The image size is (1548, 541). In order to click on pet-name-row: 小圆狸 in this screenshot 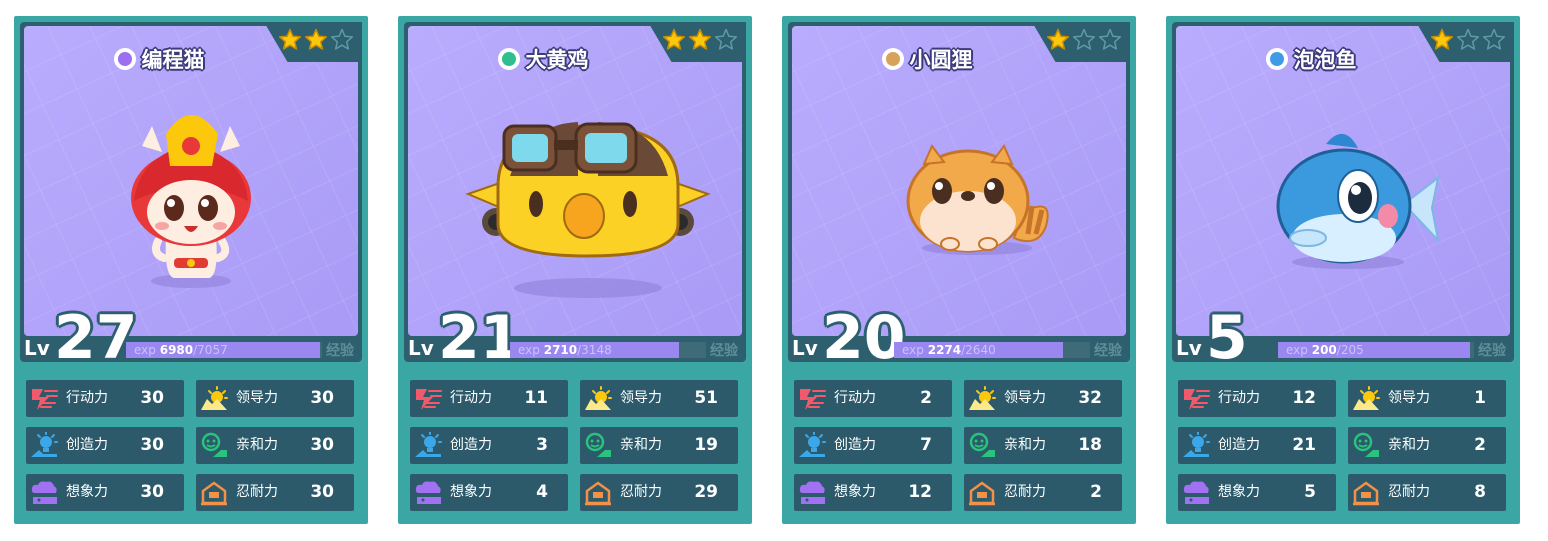, I will do `click(927, 59)`.